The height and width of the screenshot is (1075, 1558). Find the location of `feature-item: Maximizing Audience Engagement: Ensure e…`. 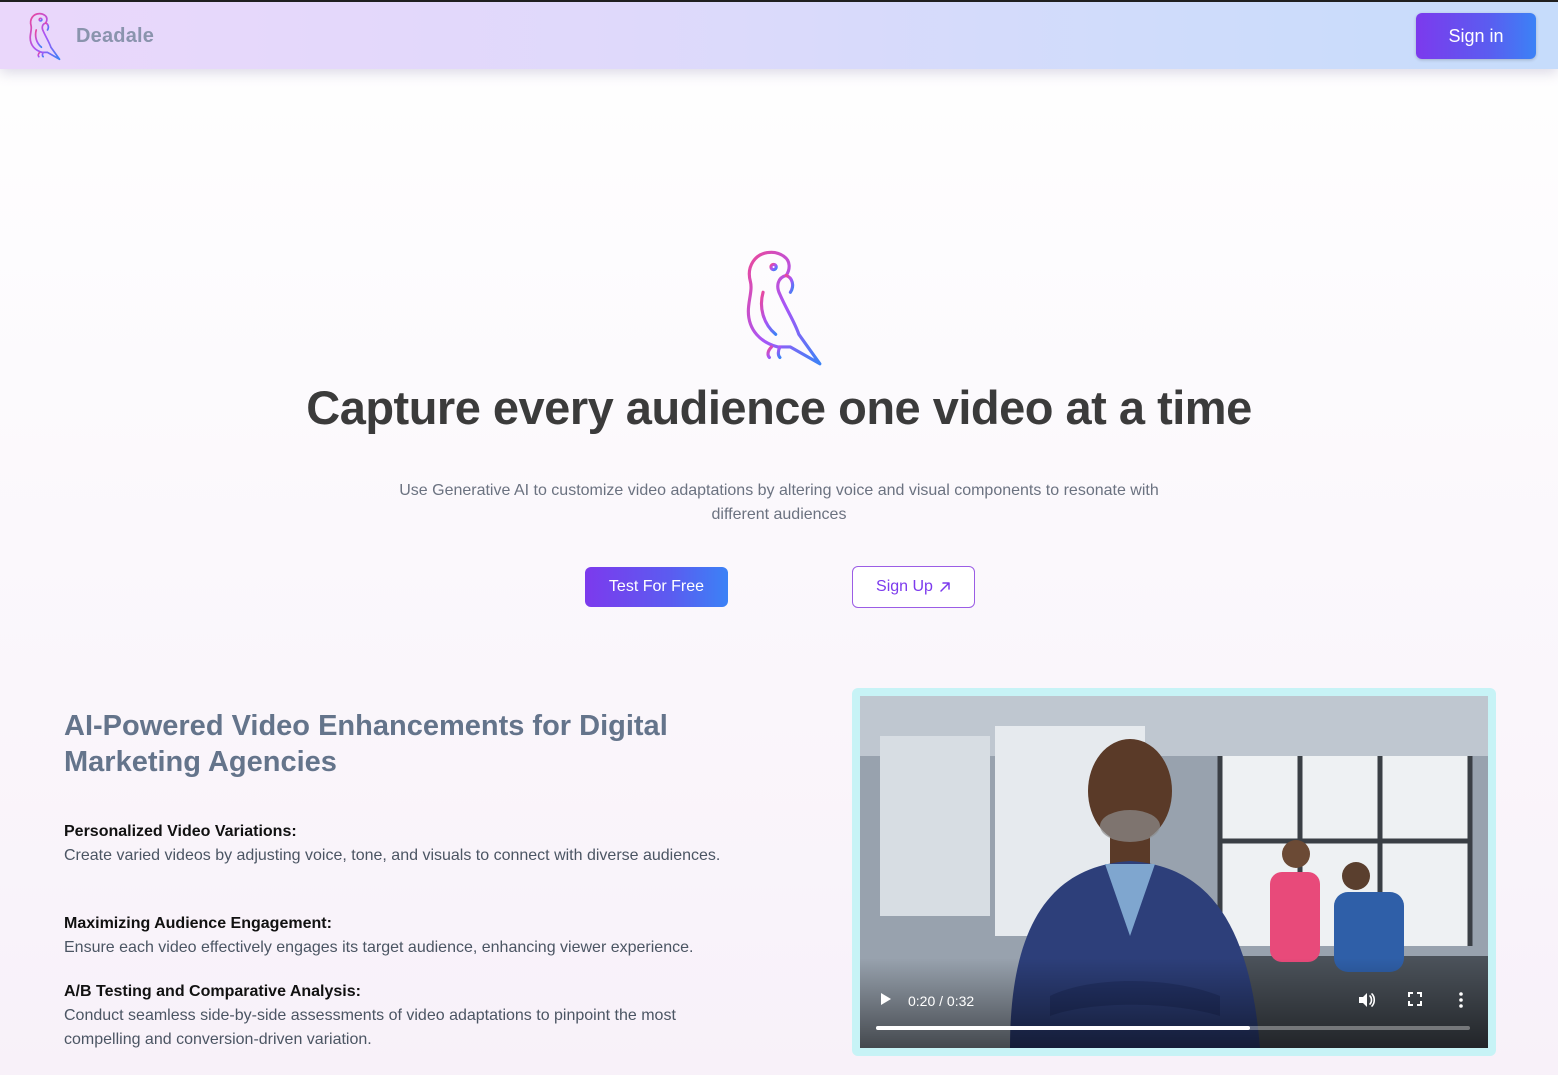

feature-item: Maximizing Audience Engagement: Ensure e… is located at coordinates (404, 936).